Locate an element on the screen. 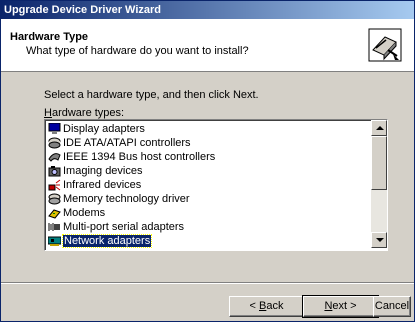 This screenshot has width=415, height=322. vertical-scrollbar is located at coordinates (379, 184).